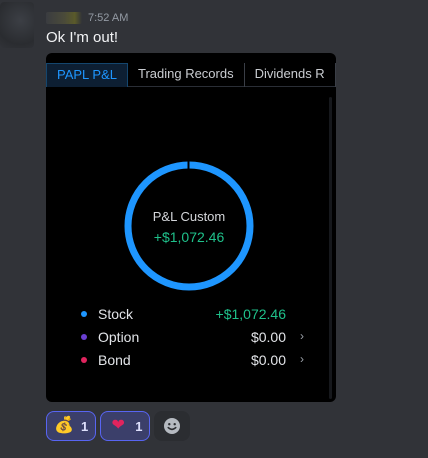 This screenshot has width=428, height=458. I want to click on donut-title: P&L Custom, so click(189, 216).